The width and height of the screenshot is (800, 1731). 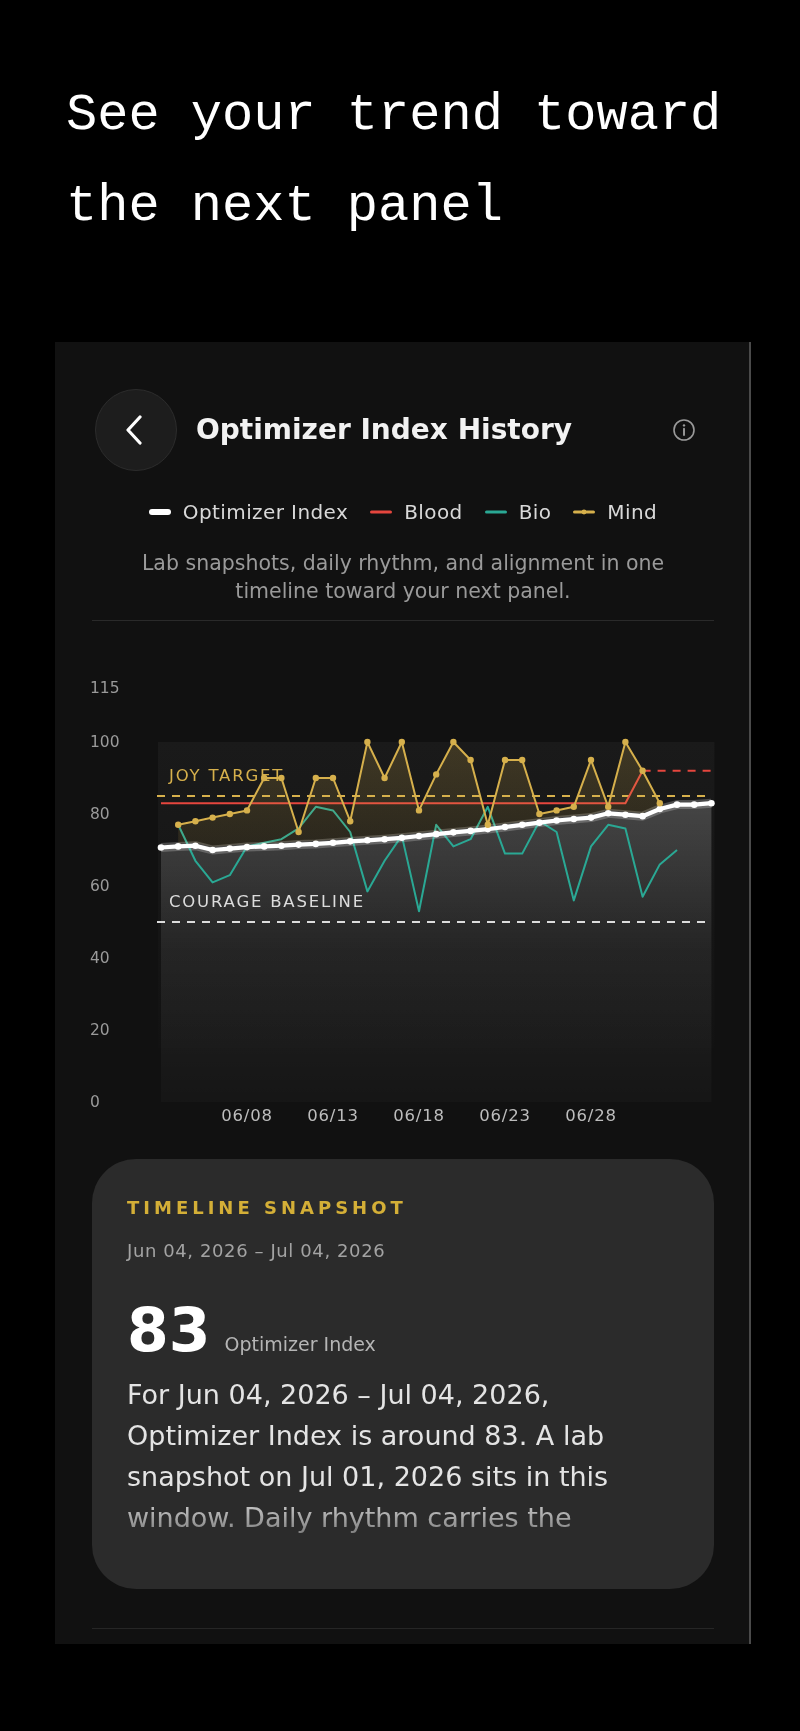 What do you see at coordinates (100, 958) in the screenshot?
I see `y-axis-label: 40` at bounding box center [100, 958].